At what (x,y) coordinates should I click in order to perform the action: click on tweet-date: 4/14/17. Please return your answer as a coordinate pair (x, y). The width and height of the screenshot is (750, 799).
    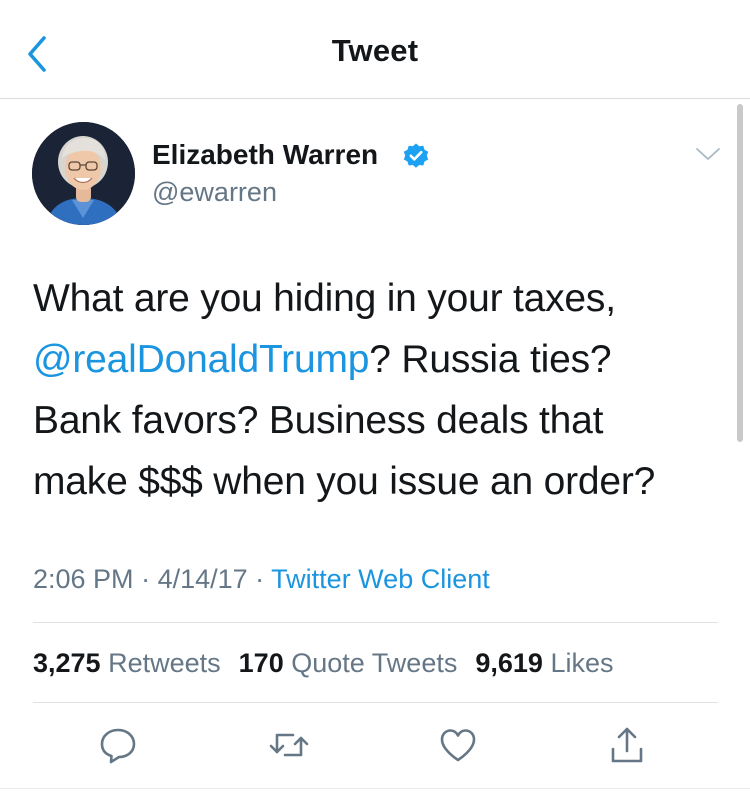
    Looking at the image, I should click on (202, 579).